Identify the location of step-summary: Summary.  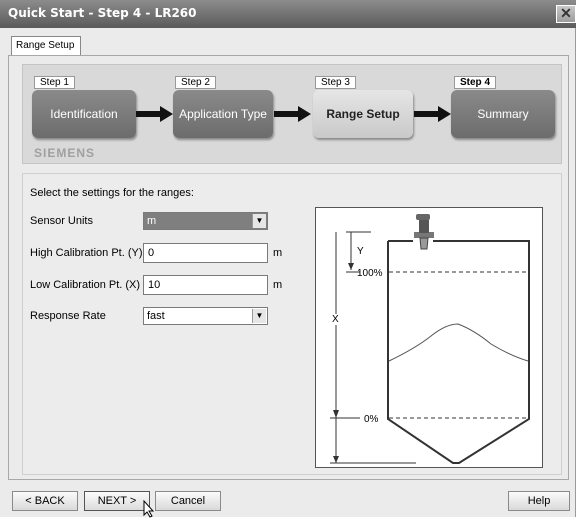
(503, 114).